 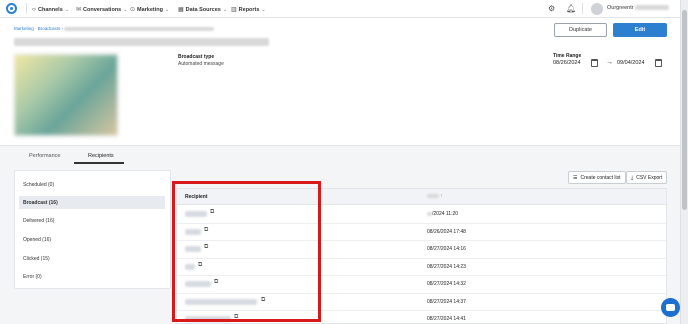 I want to click on sent-time: 08/27/2024 14:23, so click(x=446, y=266).